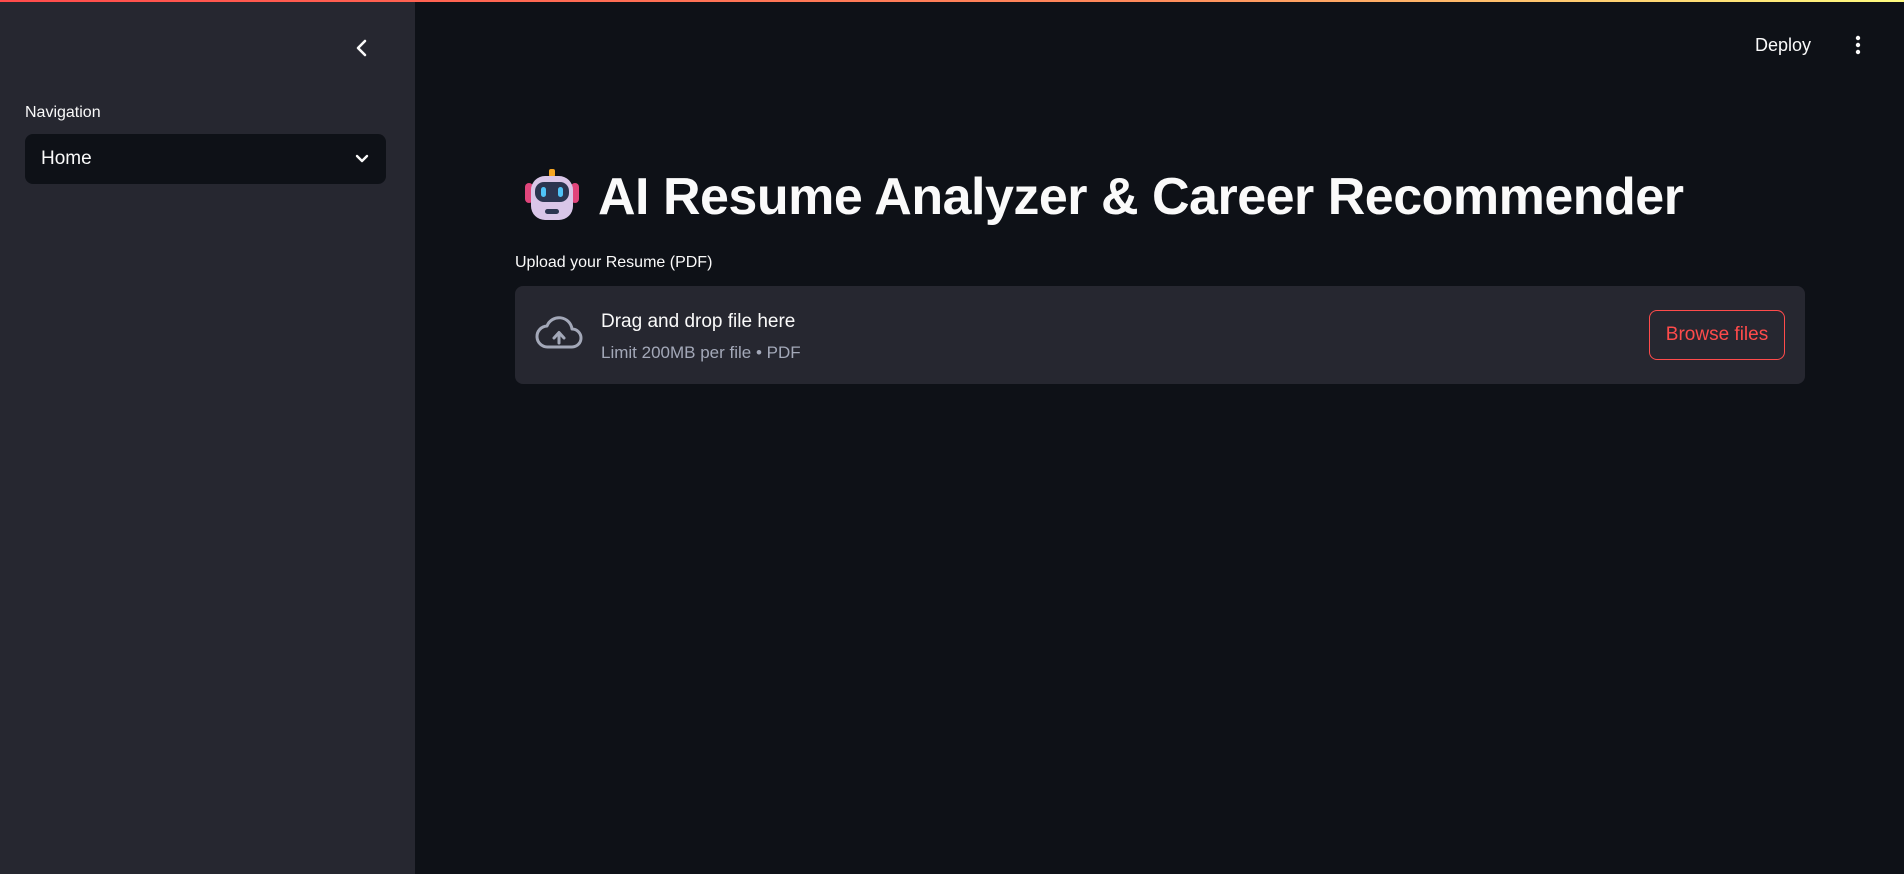 This screenshot has height=874, width=1904. I want to click on navigation-label: Navigation, so click(63, 112).